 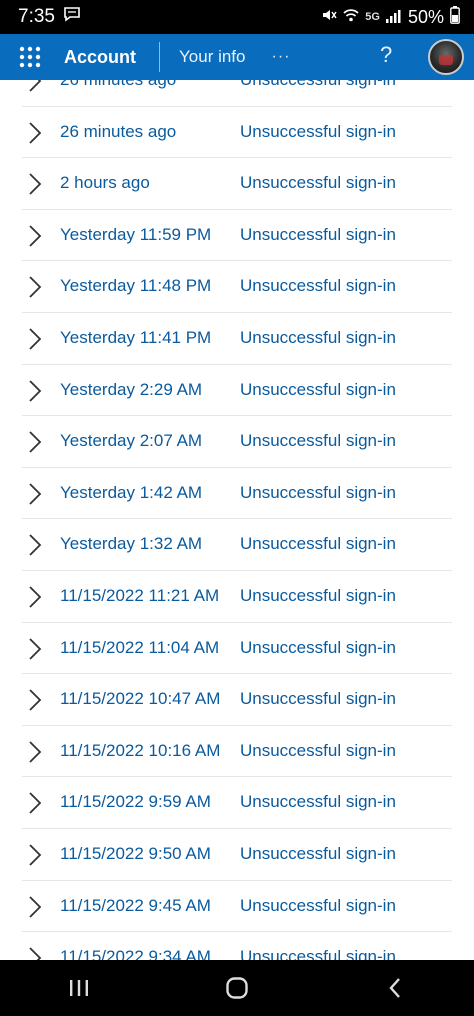 What do you see at coordinates (455, 17) in the screenshot?
I see `battery-icon` at bounding box center [455, 17].